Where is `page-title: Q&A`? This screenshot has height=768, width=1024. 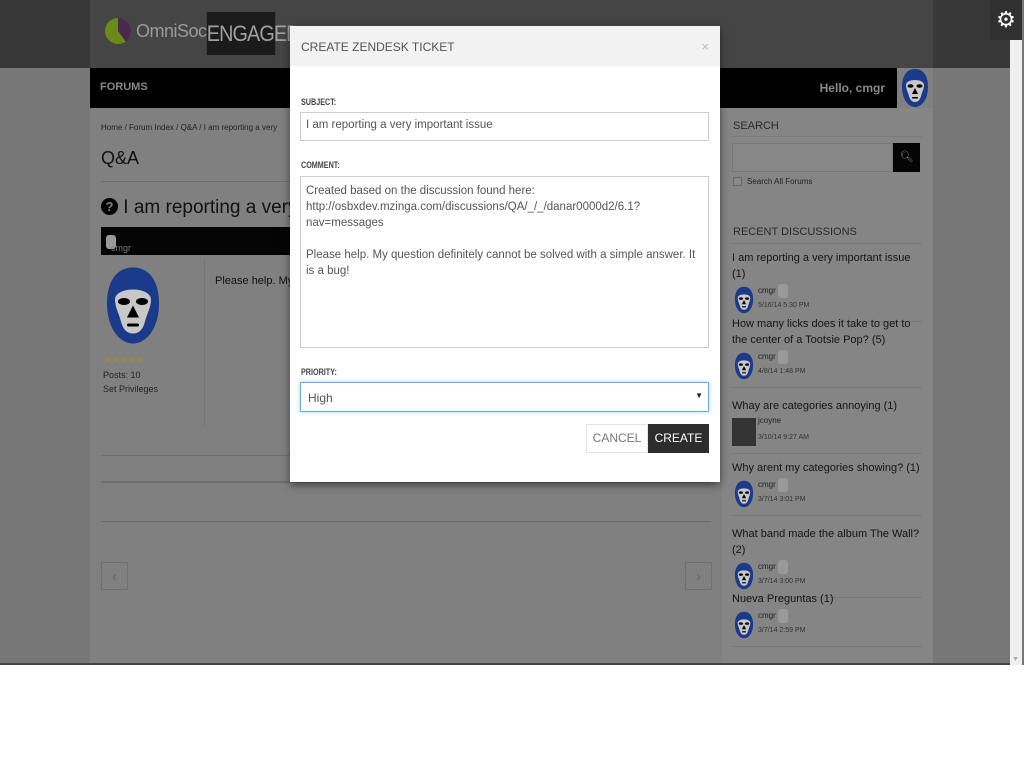
page-title: Q&A is located at coordinates (120, 158).